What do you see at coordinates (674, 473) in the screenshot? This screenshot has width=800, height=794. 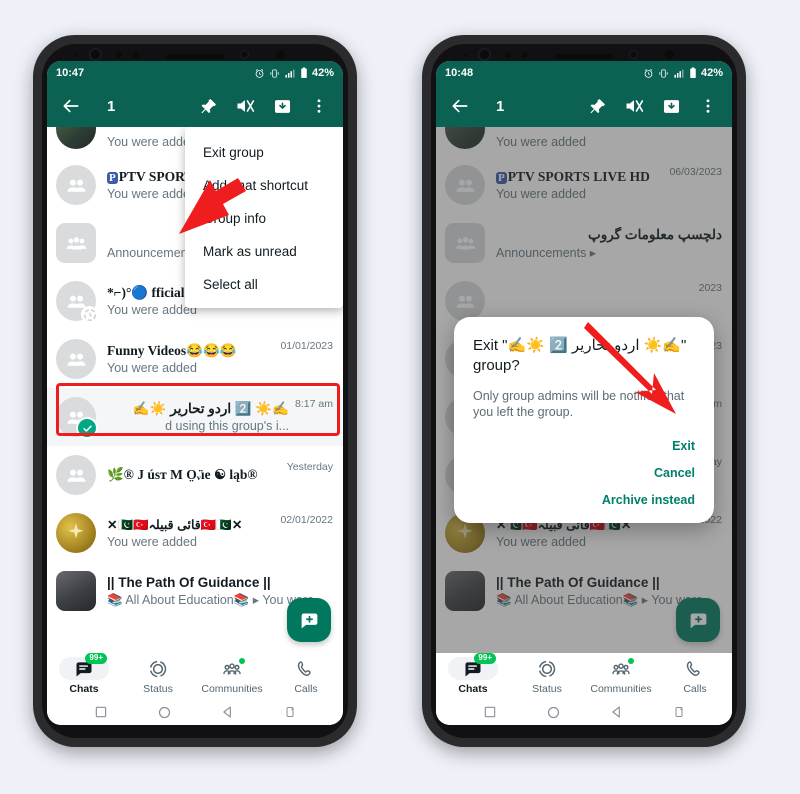 I see `cancel-button: Cancel` at bounding box center [674, 473].